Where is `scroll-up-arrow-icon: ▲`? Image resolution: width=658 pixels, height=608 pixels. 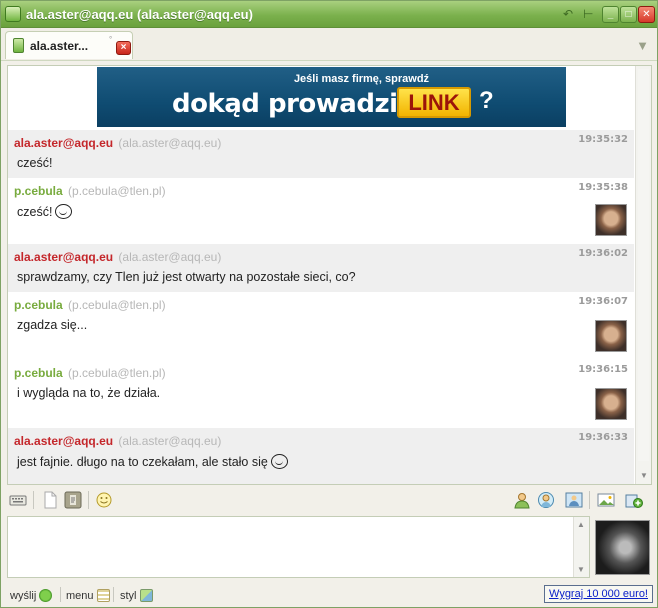
scroll-up-arrow-icon: ▲ is located at coordinates (581, 524).